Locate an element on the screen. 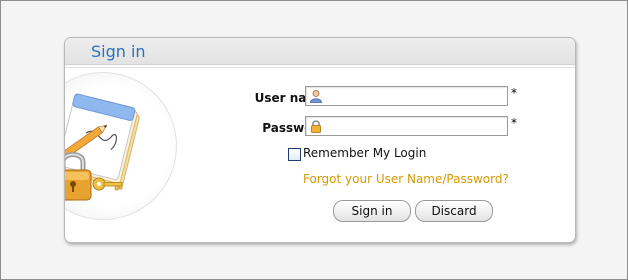  remember-checkbox is located at coordinates (294, 154).